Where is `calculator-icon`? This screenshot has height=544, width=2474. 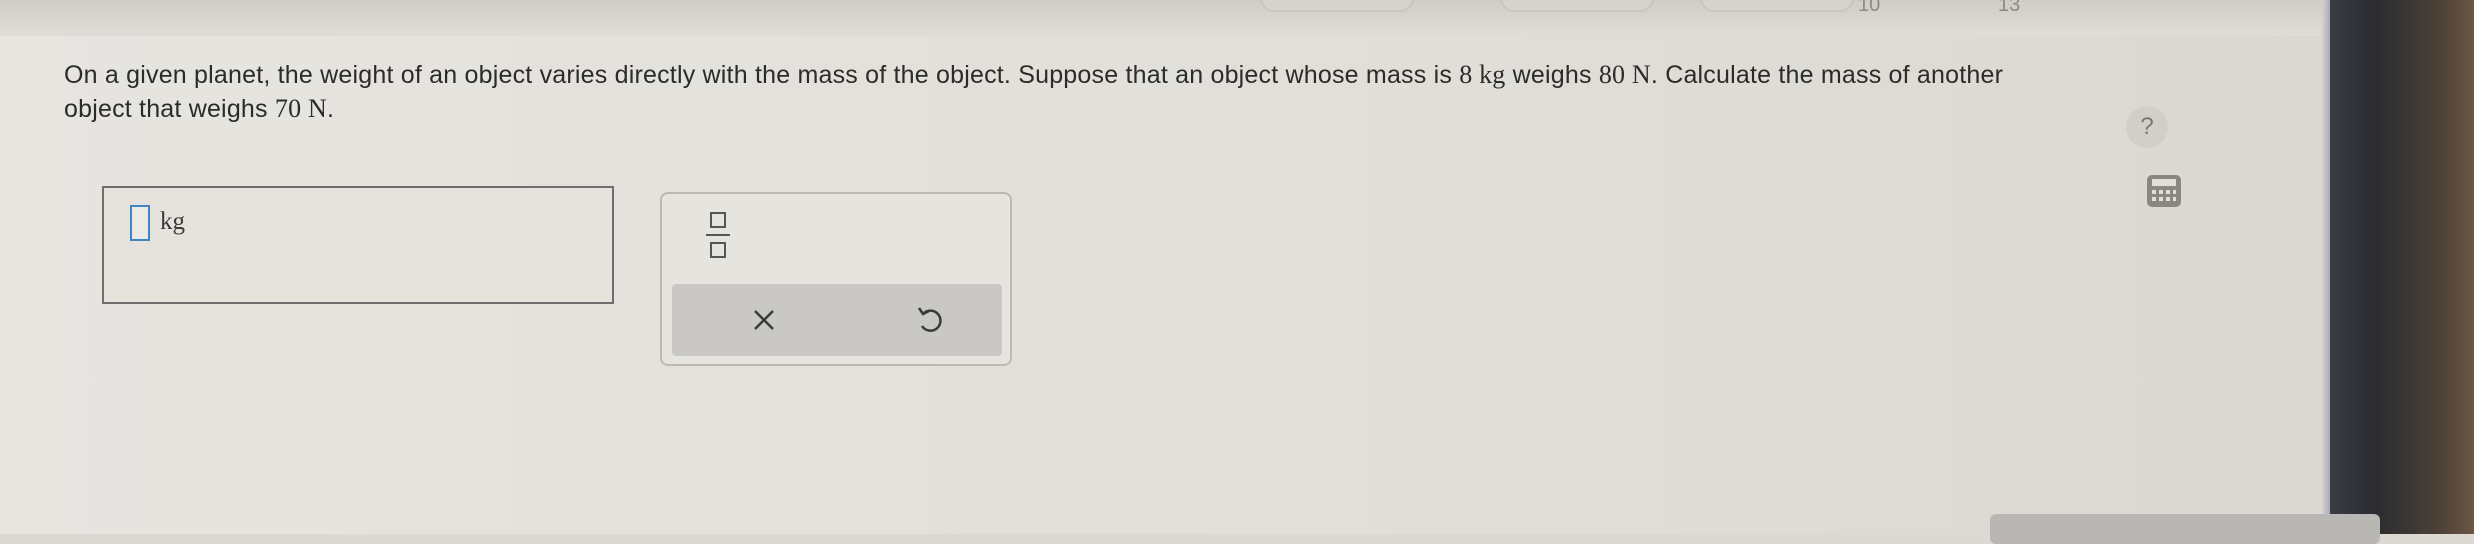 calculator-icon is located at coordinates (2164, 191).